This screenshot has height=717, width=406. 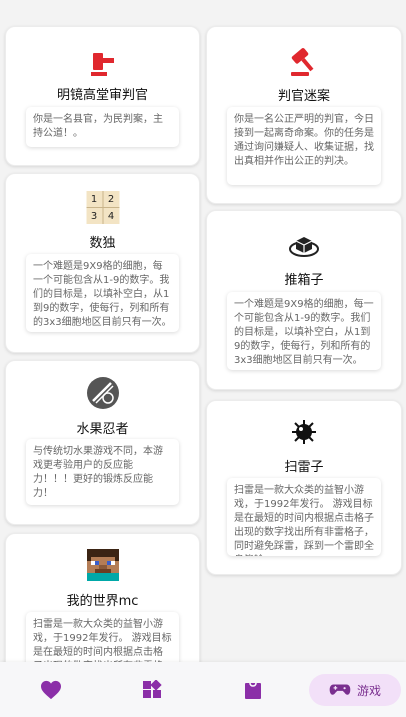 I want to click on card-description: 与传统切水果游戏不同，本游戏更考验用户的反应能力！！！更好的锻炼反应能力！, so click(x=102, y=472).